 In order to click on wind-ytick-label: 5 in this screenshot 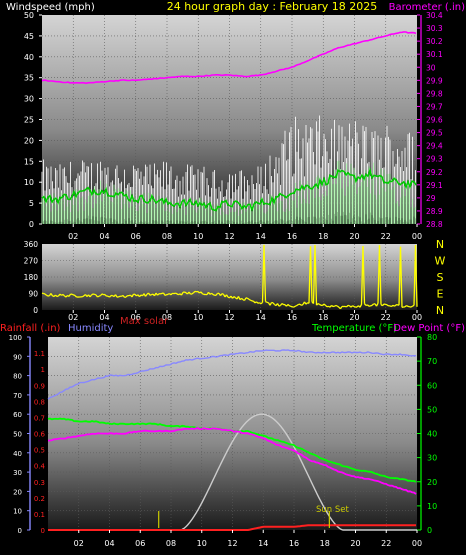, I will do `click(31, 203)`.